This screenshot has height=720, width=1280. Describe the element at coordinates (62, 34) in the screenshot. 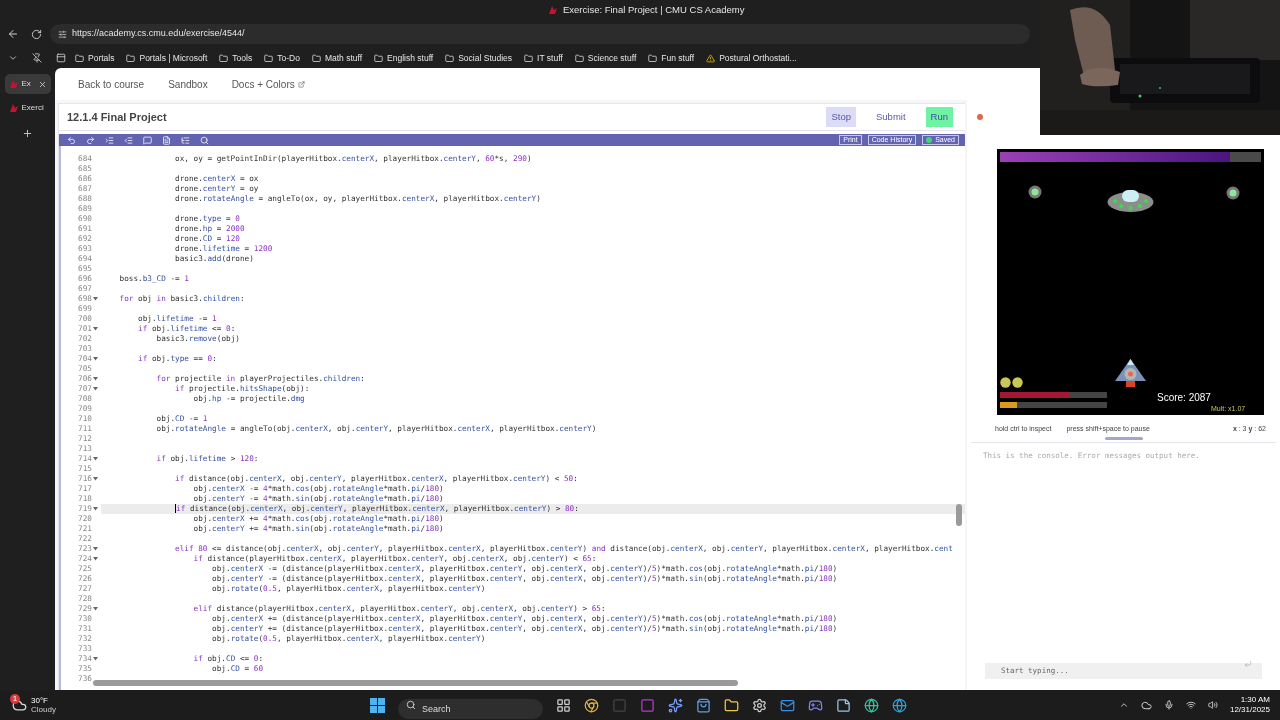

I see `sliders-icon` at that location.